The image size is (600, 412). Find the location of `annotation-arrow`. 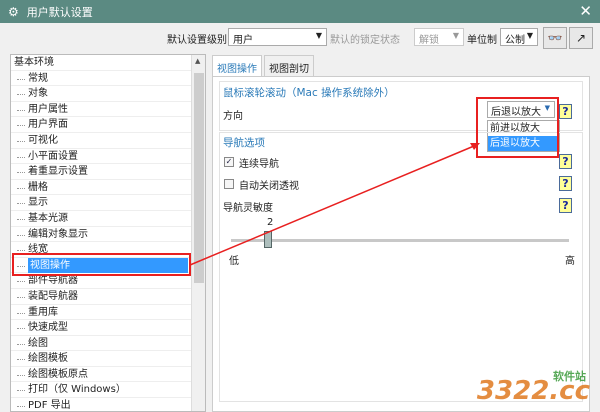

annotation-arrow is located at coordinates (334, 204).